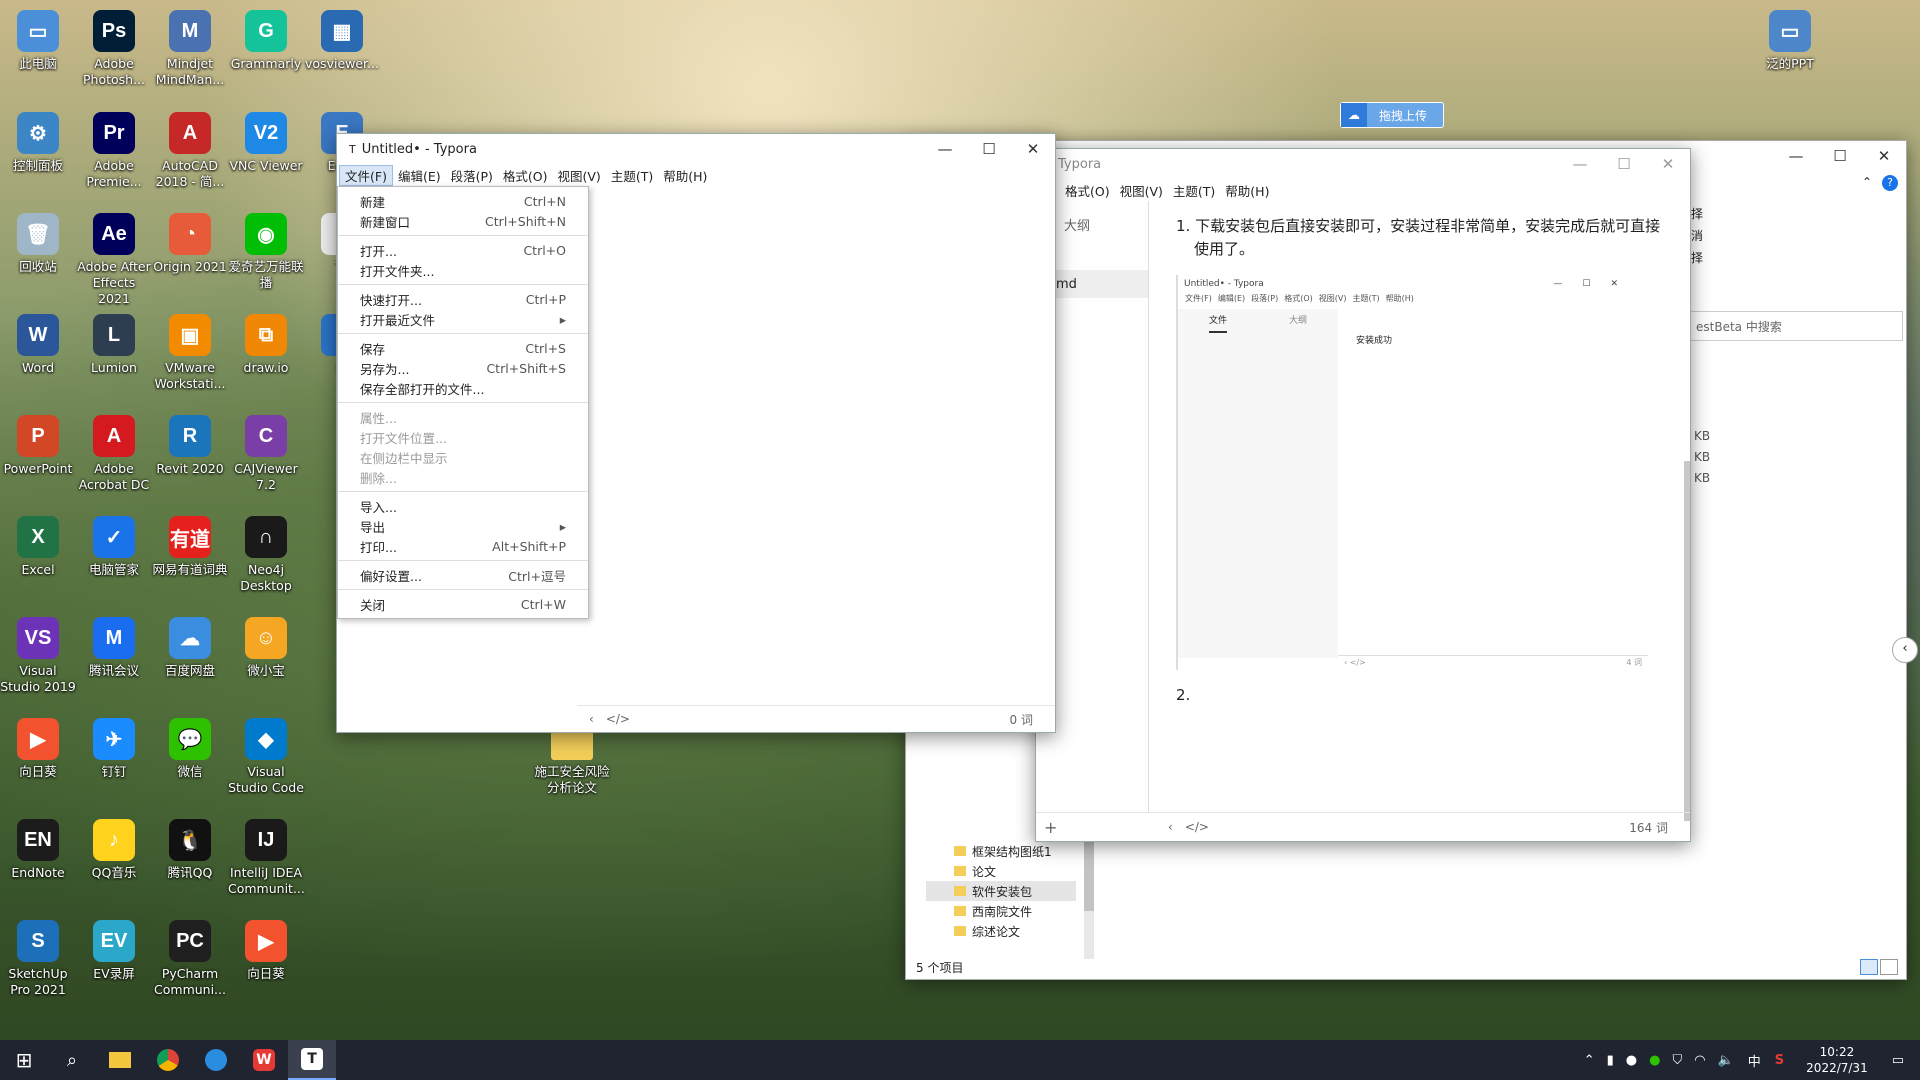 This screenshot has width=1920, height=1080. Describe the element at coordinates (266, 757) in the screenshot. I see `desktop-shortcut: ◆ Visual Studio Code` at that location.